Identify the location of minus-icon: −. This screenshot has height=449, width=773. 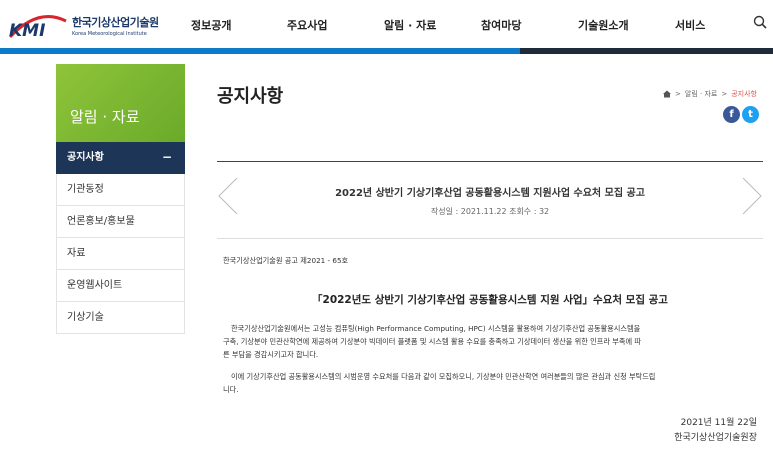
(166, 157).